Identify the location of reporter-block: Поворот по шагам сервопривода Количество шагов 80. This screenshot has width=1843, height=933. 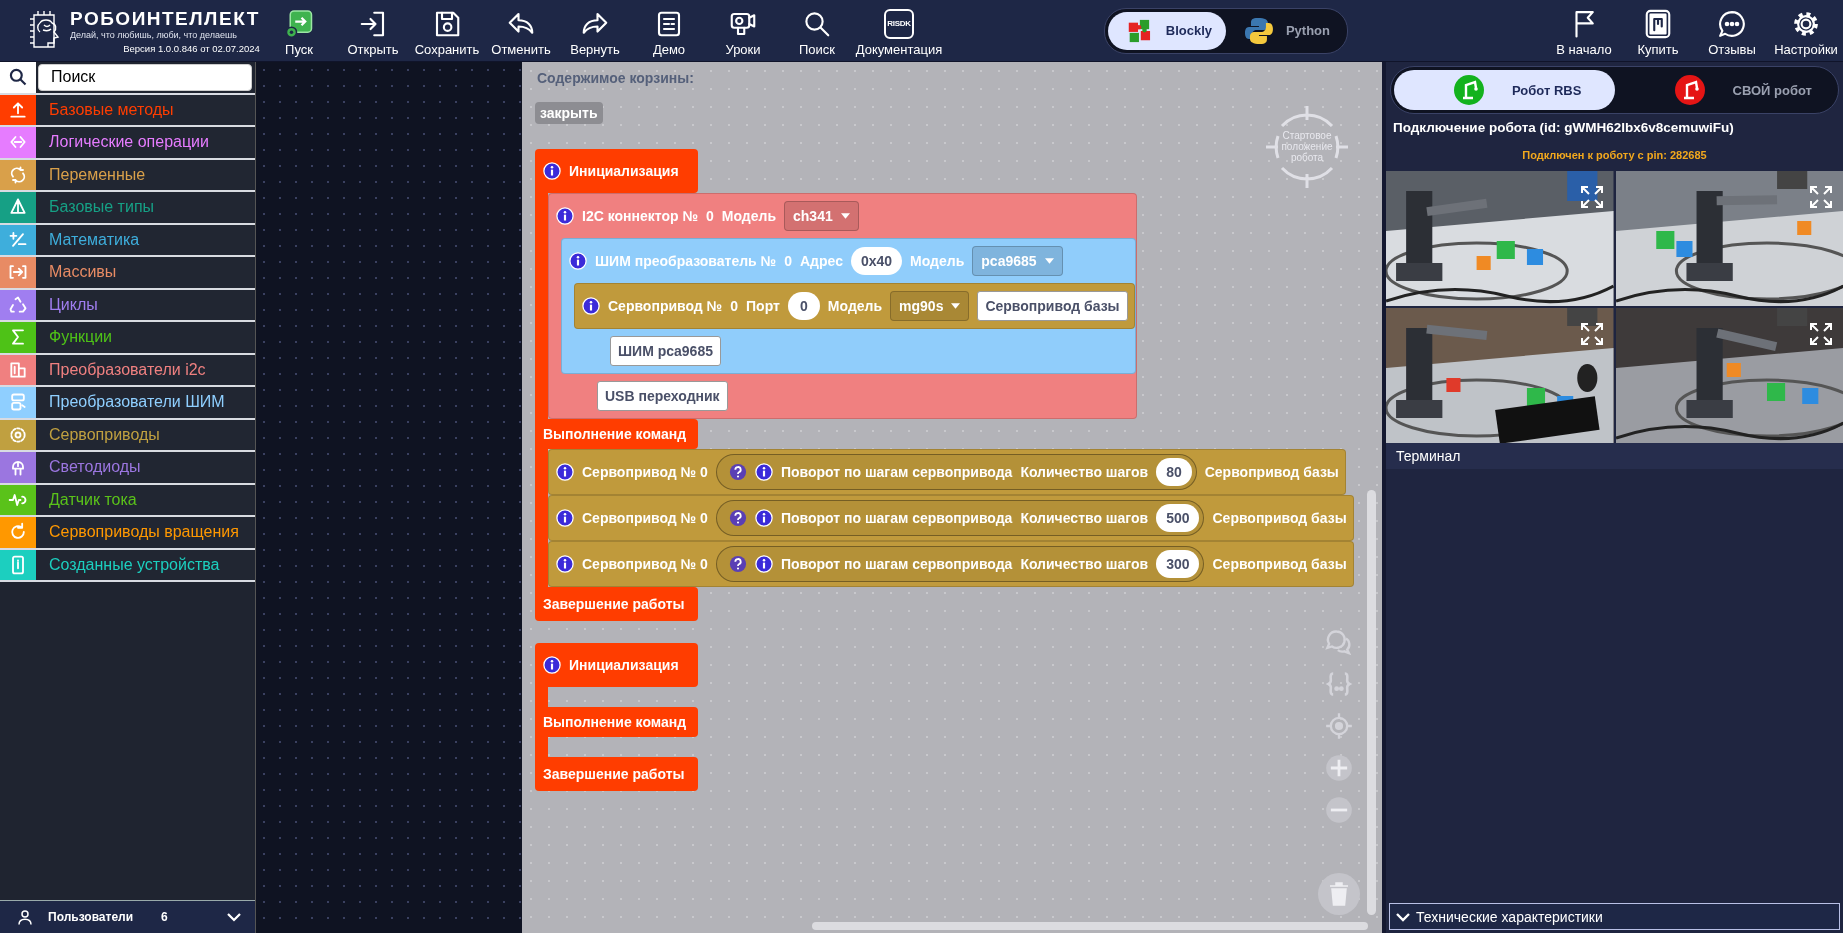
(956, 472).